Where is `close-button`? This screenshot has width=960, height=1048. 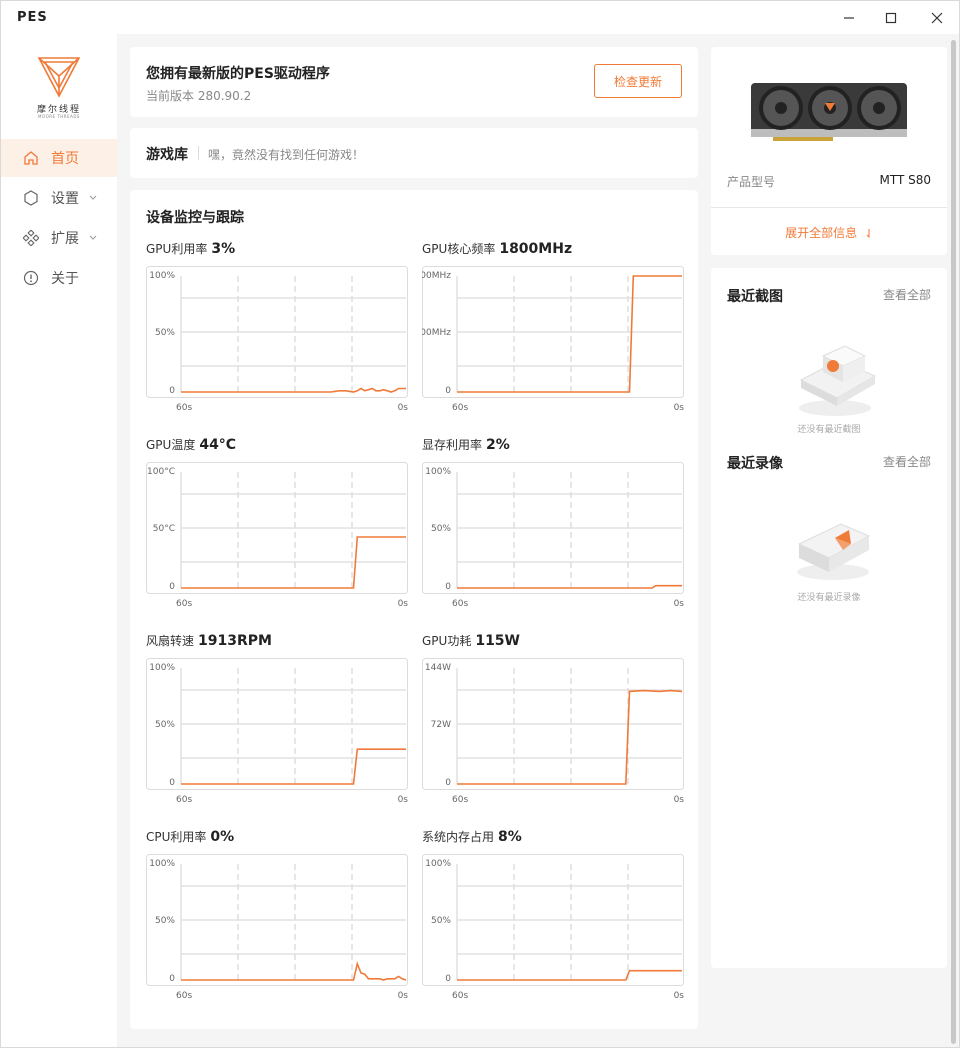 close-button is located at coordinates (937, 18).